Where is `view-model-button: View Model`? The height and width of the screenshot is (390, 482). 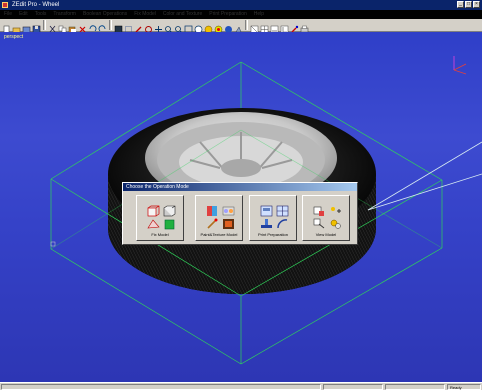
view-model-button: View Model is located at coordinates (326, 218).